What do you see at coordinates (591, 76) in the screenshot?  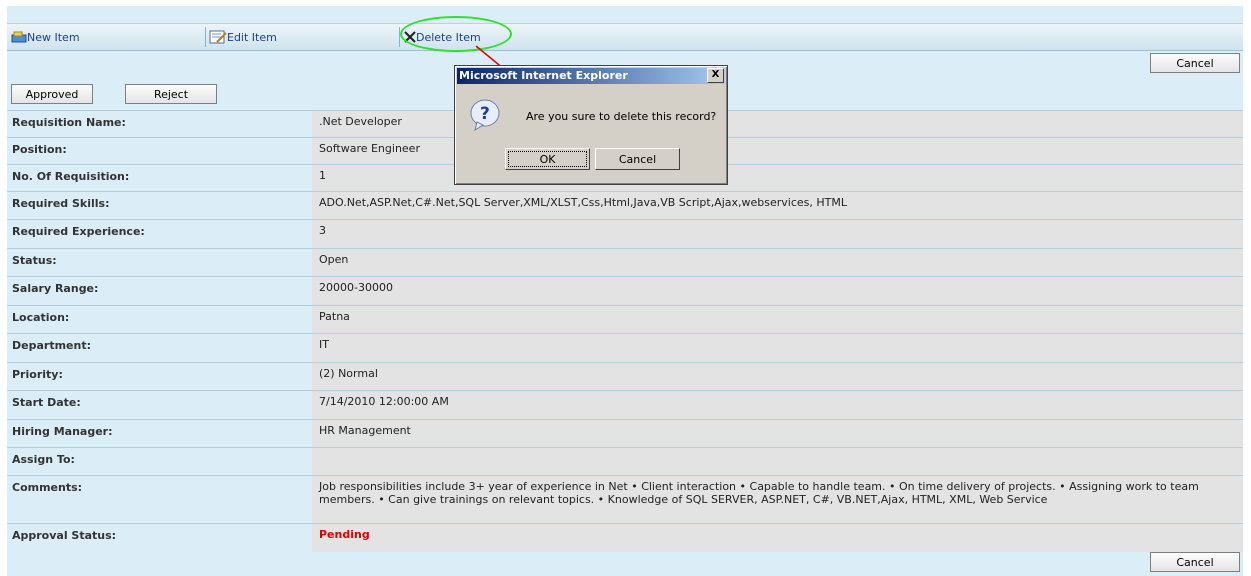 I see `dialog-title: Microsoft Internet Explorer` at bounding box center [591, 76].